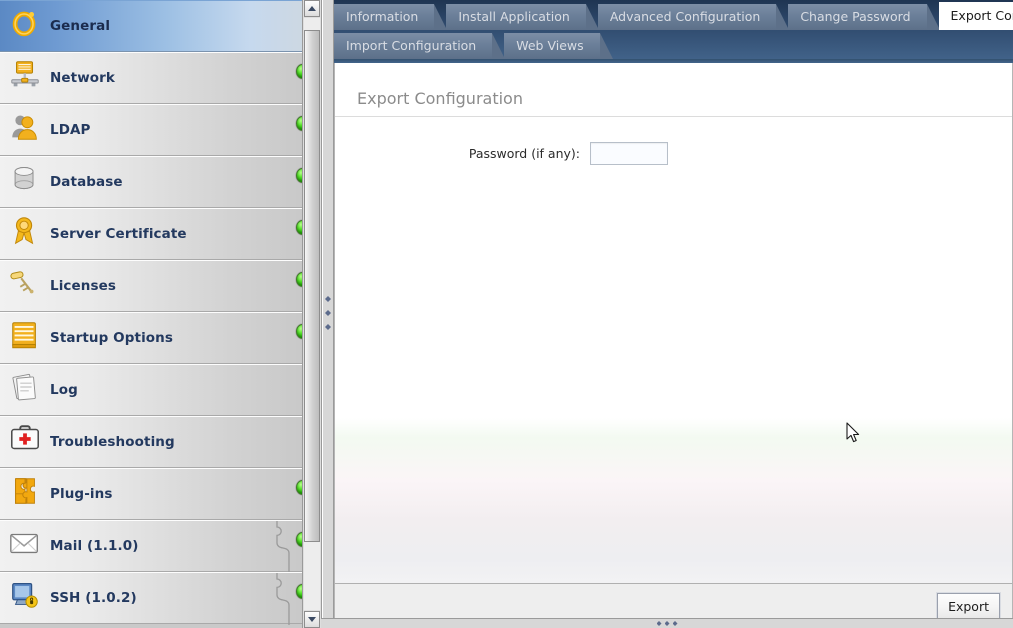  I want to click on tab-export-configuration: Export Configuration, so click(975, 16).